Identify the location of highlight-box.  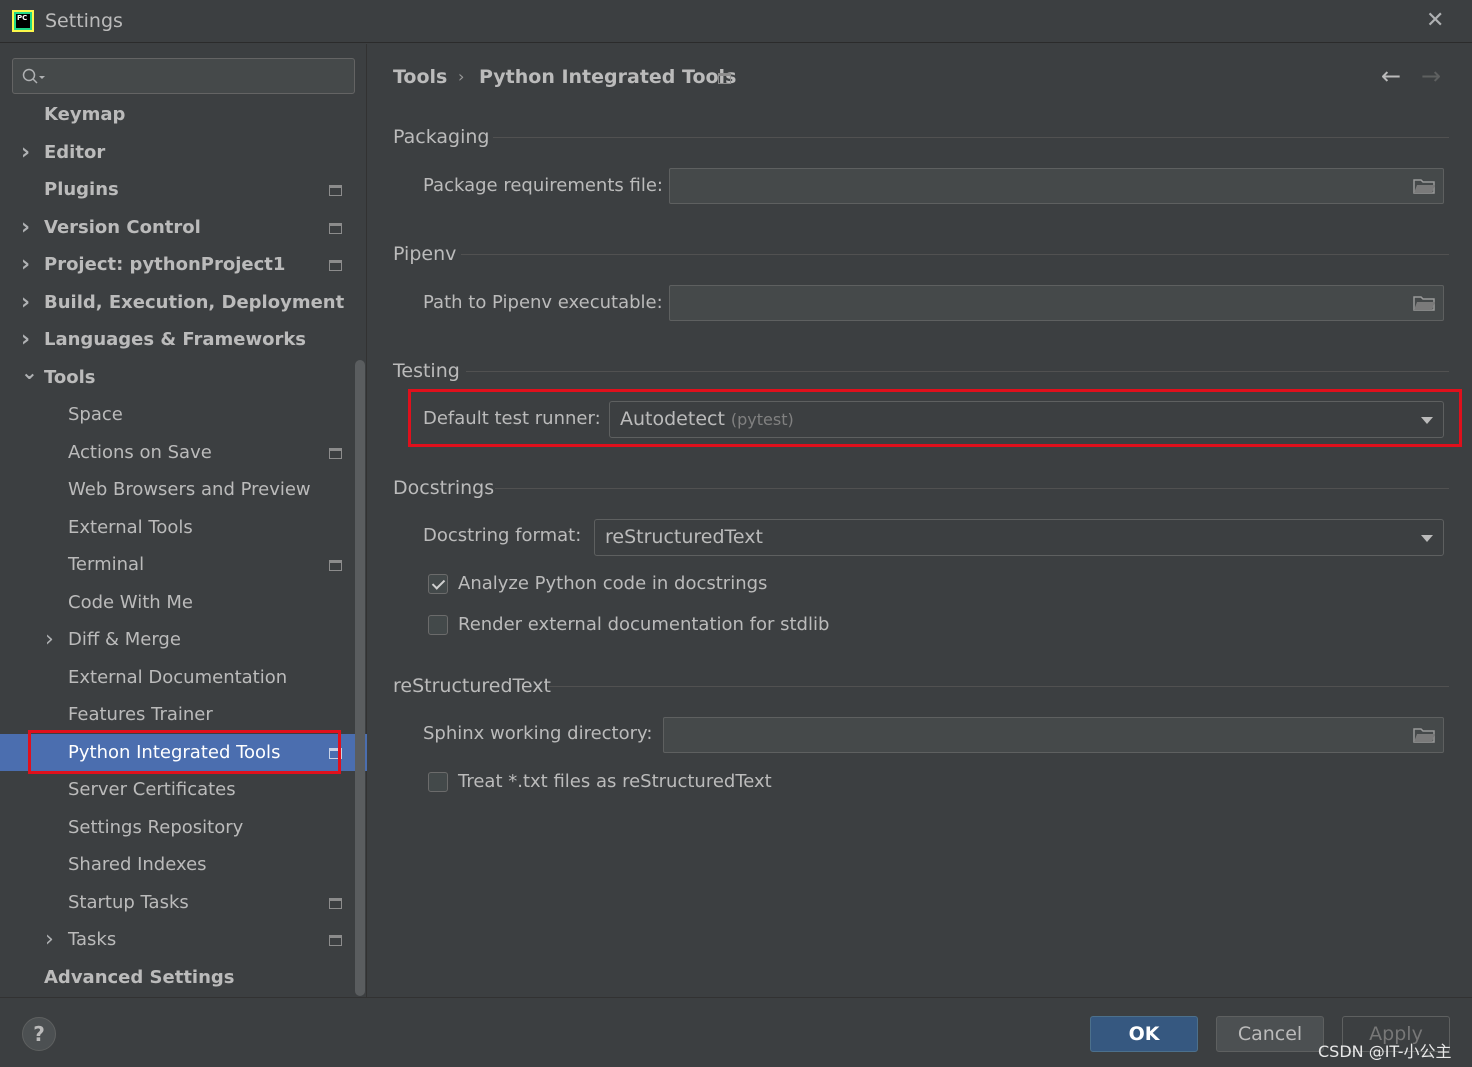
(184, 751).